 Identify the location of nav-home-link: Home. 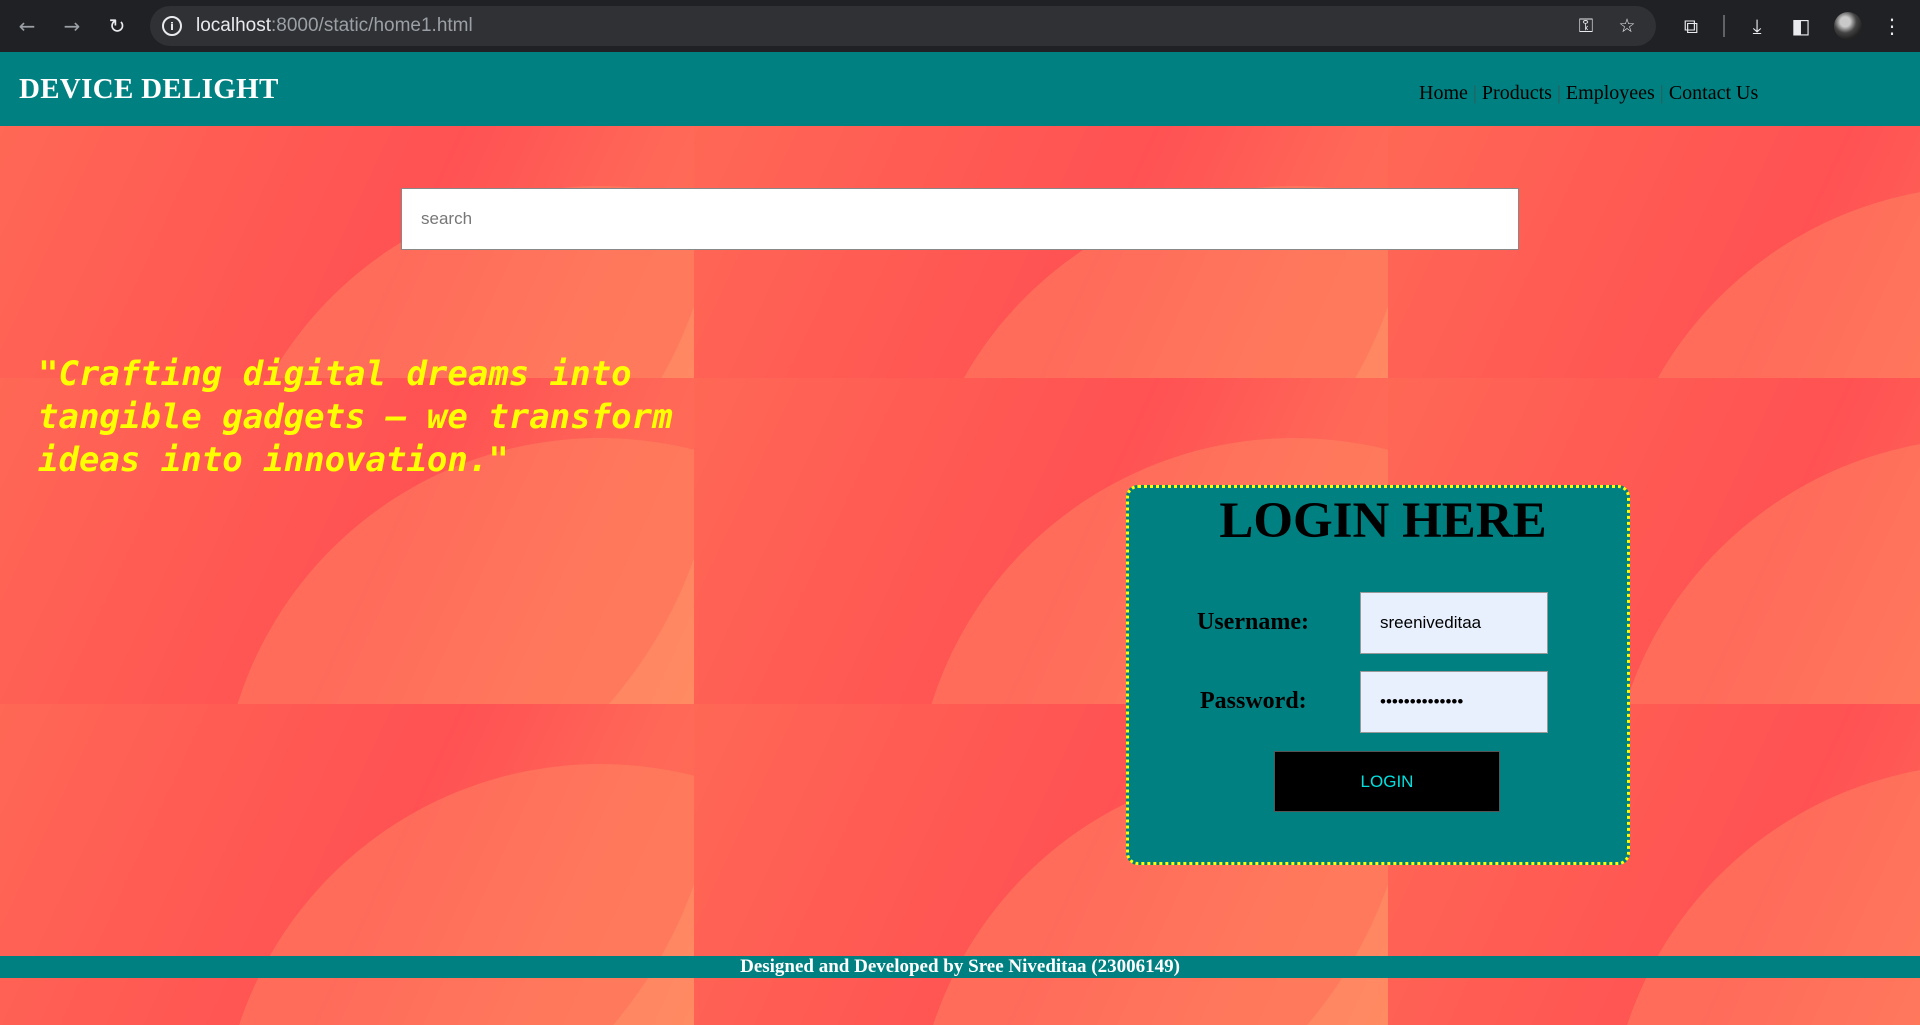
(1443, 93).